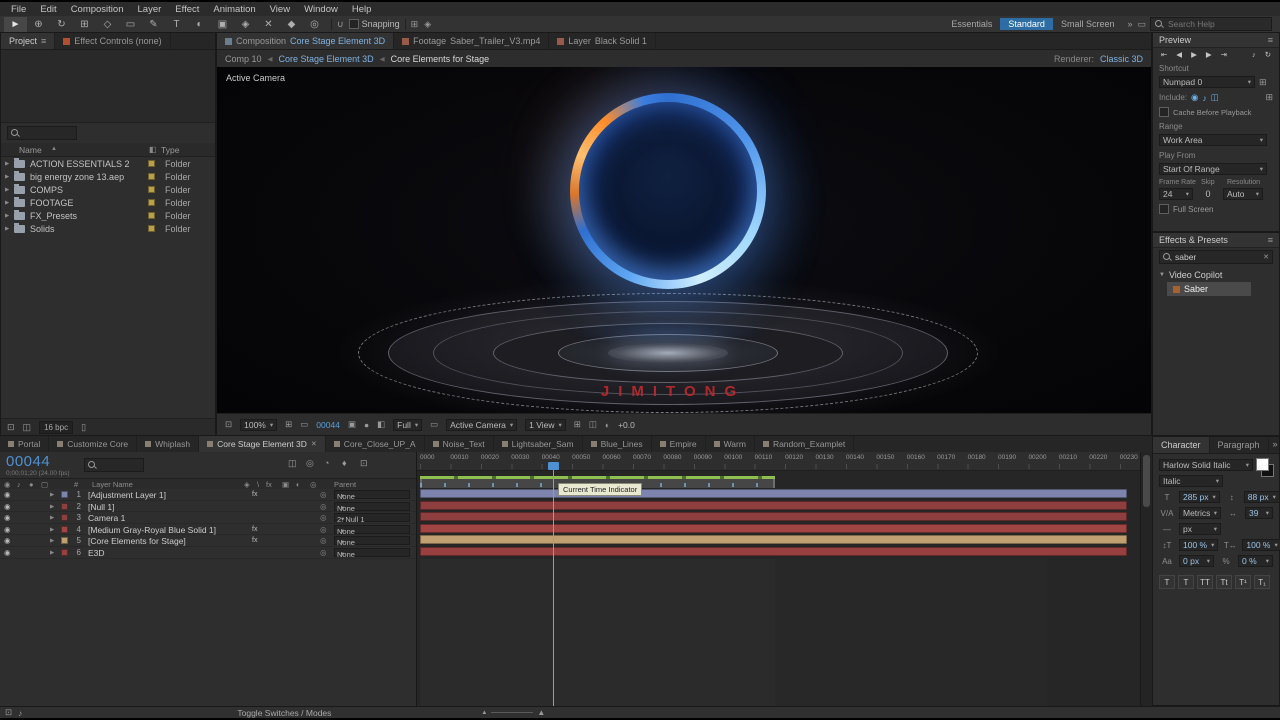 This screenshot has width=1280, height=720. Describe the element at coordinates (1164, 209) in the screenshot. I see `full-screen-checkbox` at that location.